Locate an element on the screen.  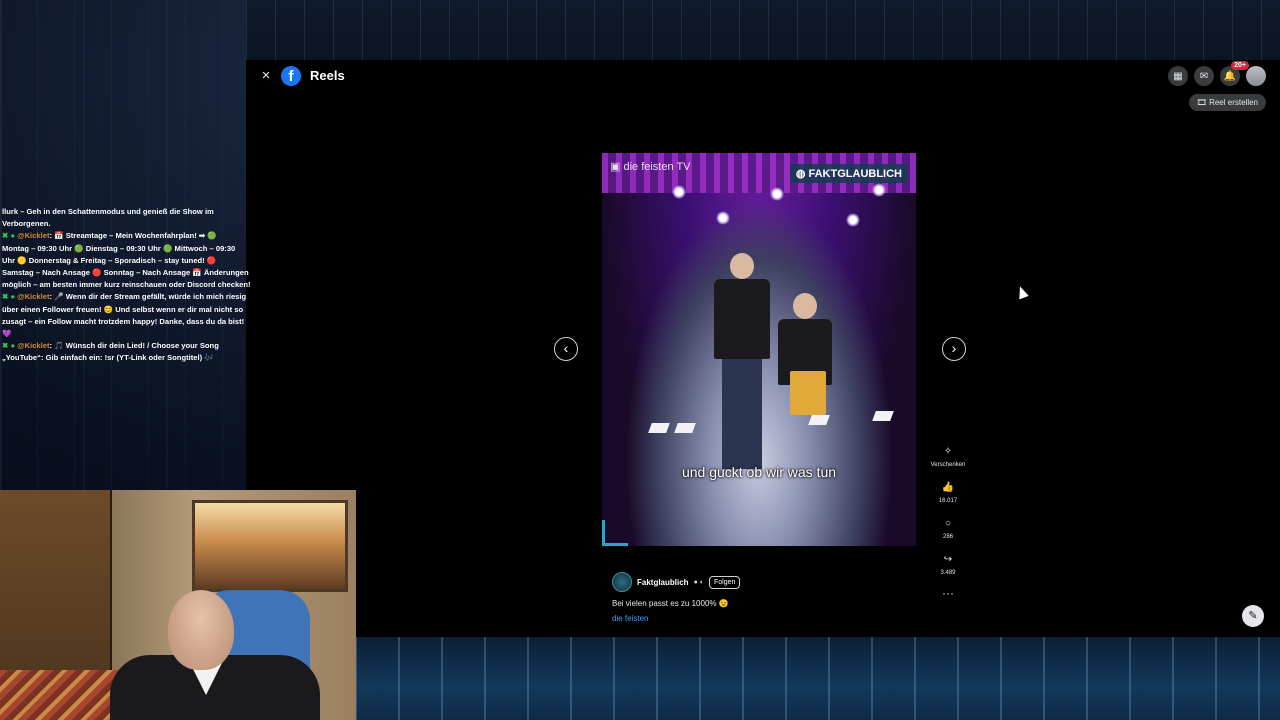
create-reel-label: Reel erstellen is located at coordinates (1233, 102).